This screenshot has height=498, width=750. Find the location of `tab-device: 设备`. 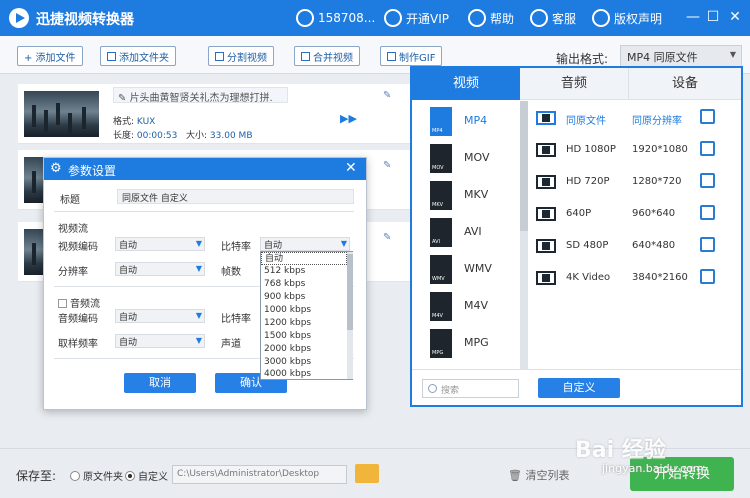

tab-device: 设备 is located at coordinates (684, 84).